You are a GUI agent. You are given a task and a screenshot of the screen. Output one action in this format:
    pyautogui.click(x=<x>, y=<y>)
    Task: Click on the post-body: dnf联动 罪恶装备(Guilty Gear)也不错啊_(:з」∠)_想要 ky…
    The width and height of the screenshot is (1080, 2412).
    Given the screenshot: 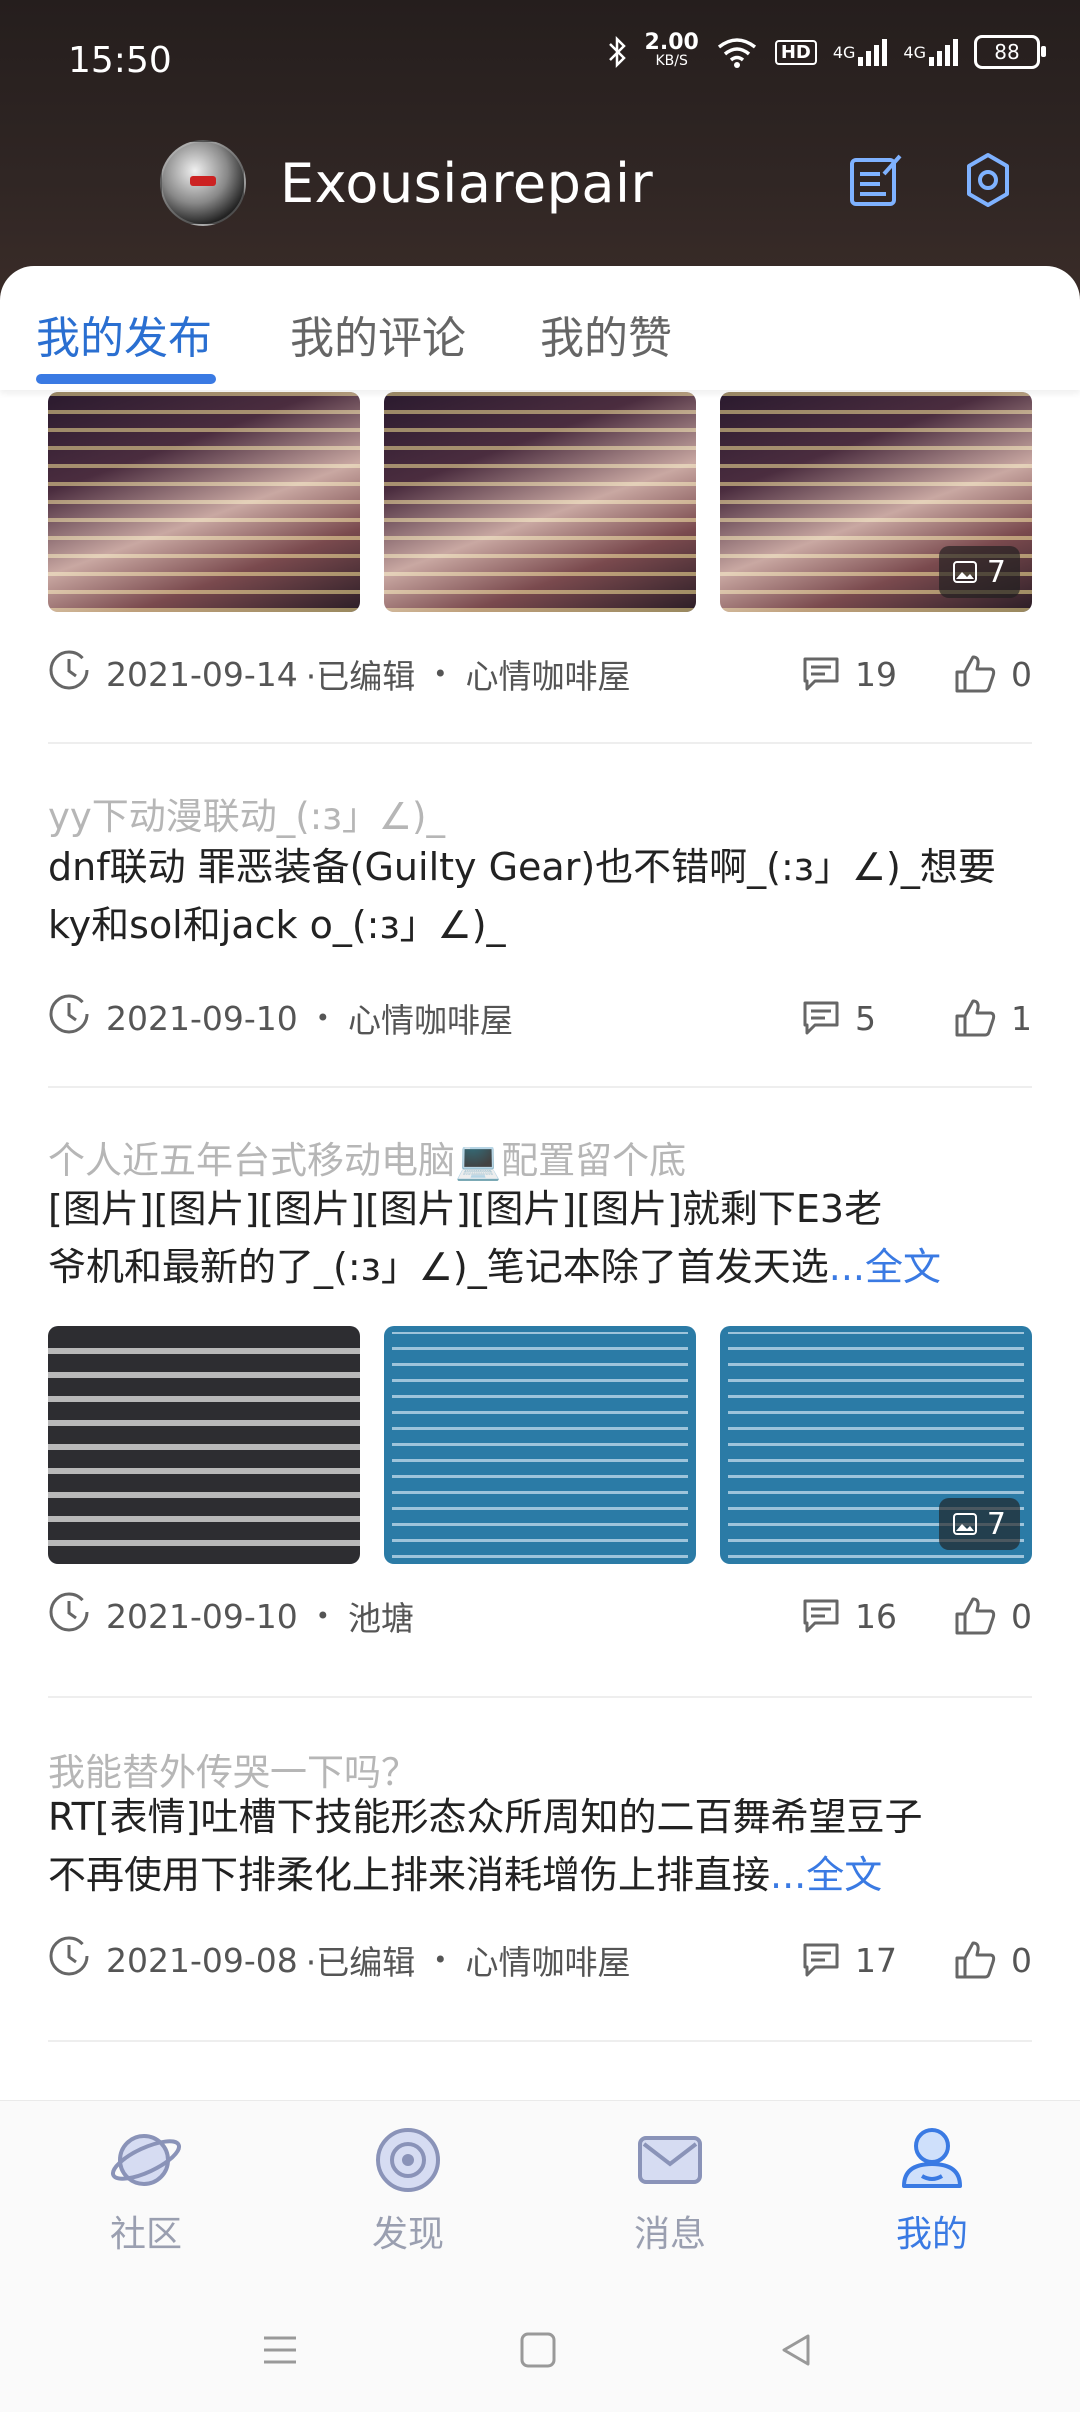 What is the action you would take?
    pyautogui.click(x=540, y=896)
    